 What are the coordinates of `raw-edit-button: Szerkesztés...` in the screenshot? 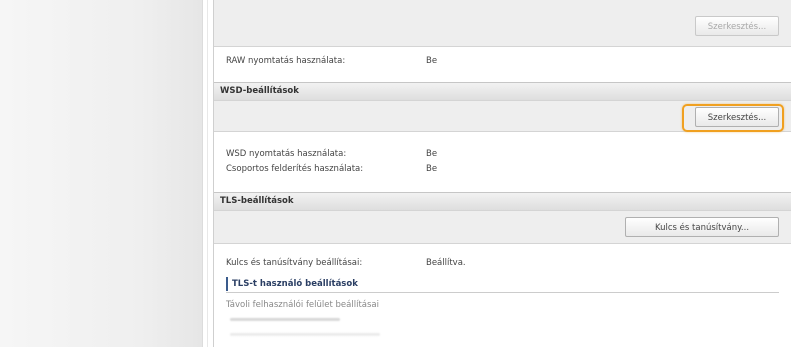 It's located at (737, 26).